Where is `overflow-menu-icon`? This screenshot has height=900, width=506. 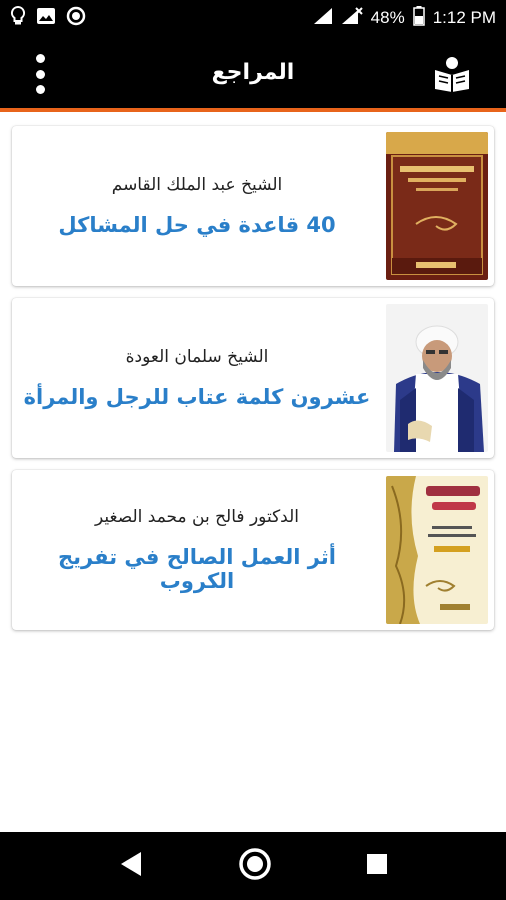 overflow-menu-icon is located at coordinates (40, 74).